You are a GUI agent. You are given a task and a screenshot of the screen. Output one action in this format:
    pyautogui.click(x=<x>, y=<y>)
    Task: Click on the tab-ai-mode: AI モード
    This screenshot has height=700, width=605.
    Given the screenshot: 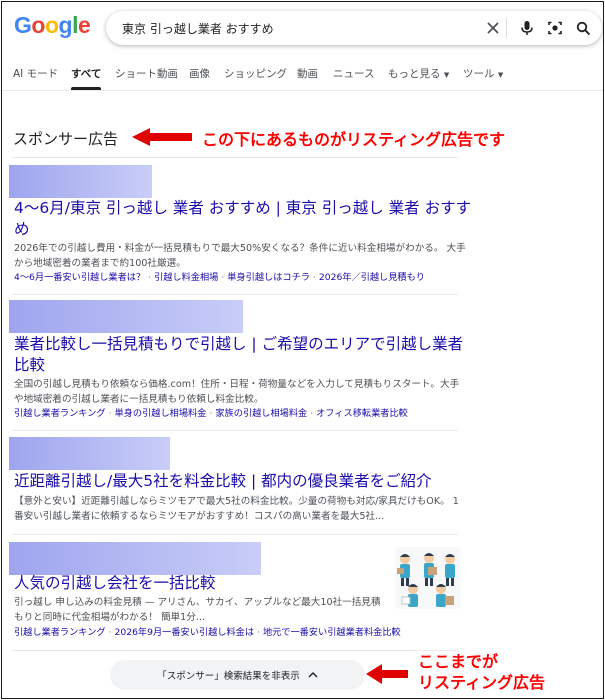 What is the action you would take?
    pyautogui.click(x=35, y=73)
    